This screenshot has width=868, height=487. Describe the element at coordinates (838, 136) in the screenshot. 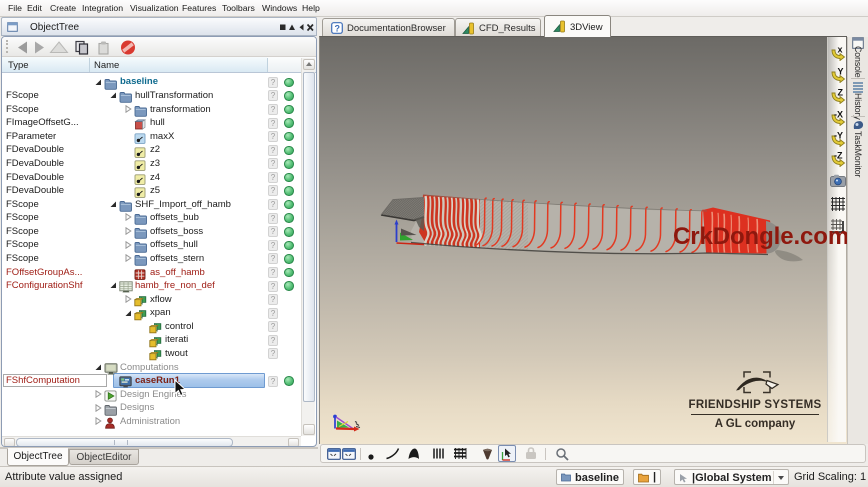

I see `svg-text: -Y` at that location.